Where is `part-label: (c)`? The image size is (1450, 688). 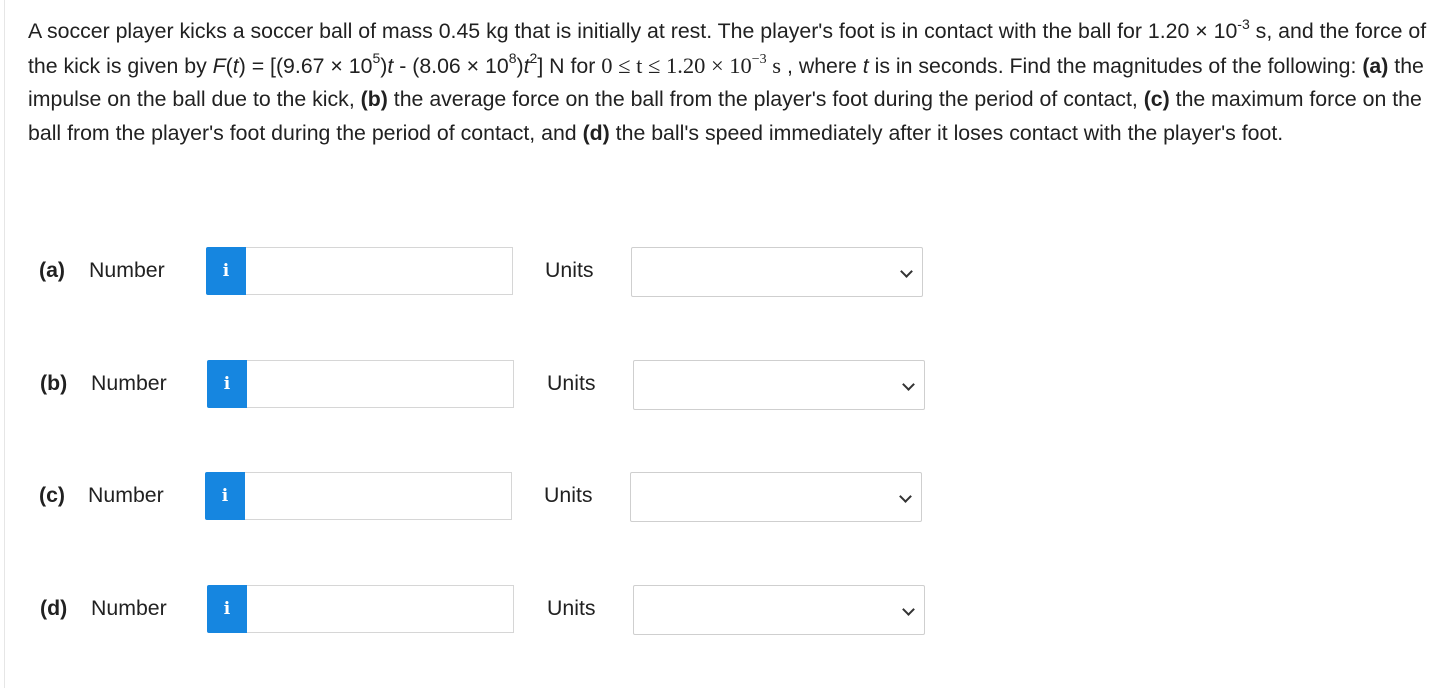 part-label: (c) is located at coordinates (52, 495).